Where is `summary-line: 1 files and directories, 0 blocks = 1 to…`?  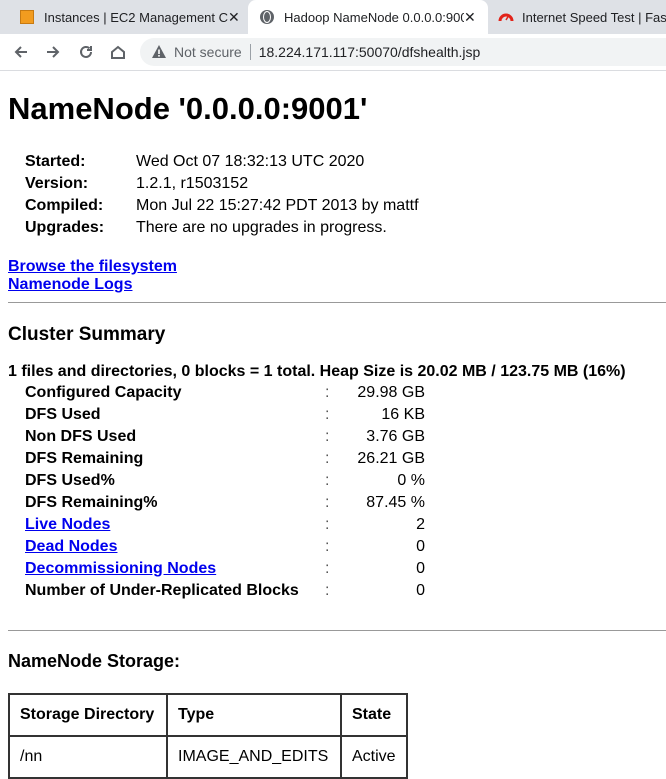 summary-line: 1 files and directories, 0 blocks = 1 to… is located at coordinates (317, 371).